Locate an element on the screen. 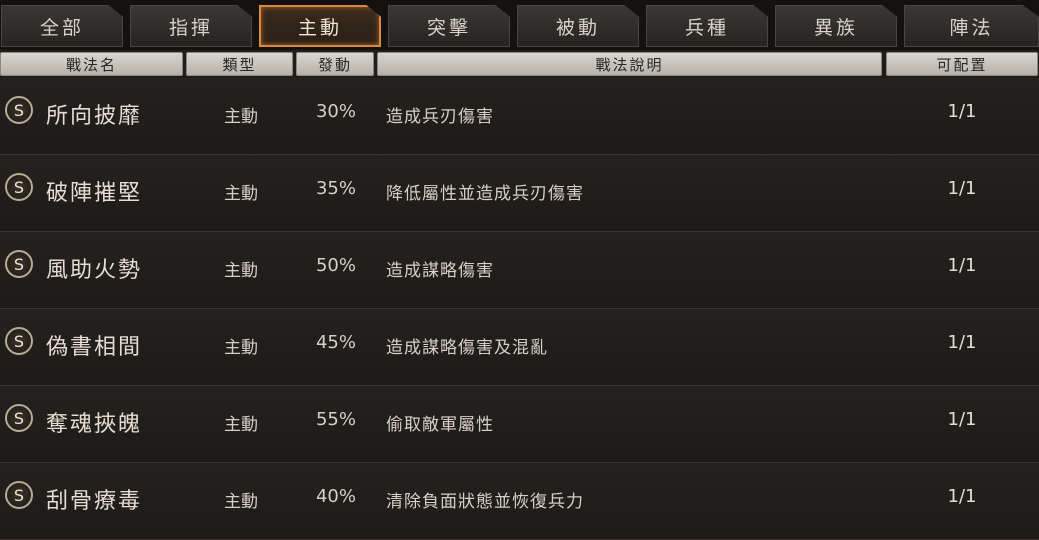 This screenshot has width=1039, height=540. tactic-name: 偽書相間 is located at coordinates (94, 347).